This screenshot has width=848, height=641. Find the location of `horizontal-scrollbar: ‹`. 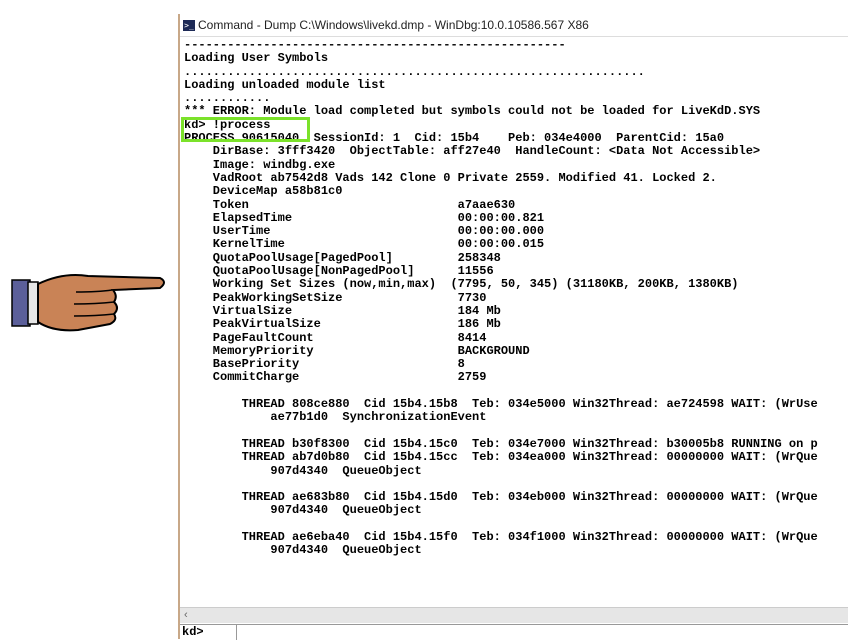

horizontal-scrollbar: ‹ is located at coordinates (514, 615).